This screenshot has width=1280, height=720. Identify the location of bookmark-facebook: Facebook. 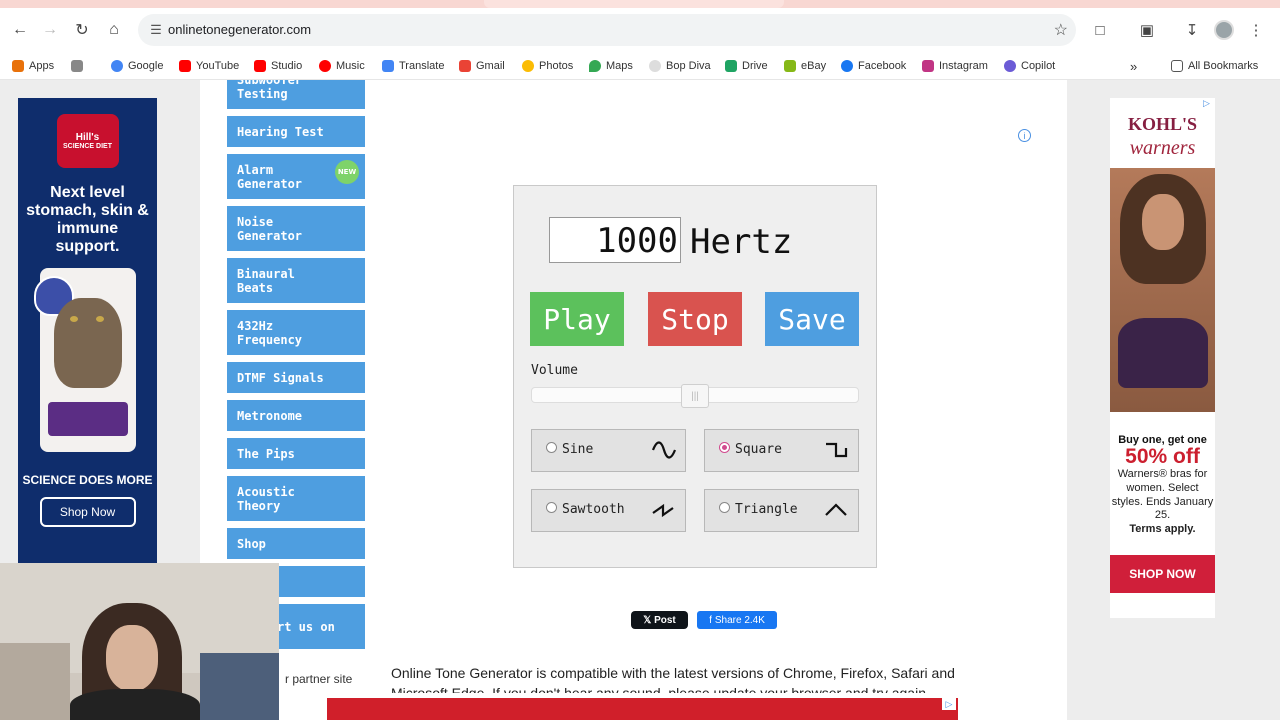
(873, 66).